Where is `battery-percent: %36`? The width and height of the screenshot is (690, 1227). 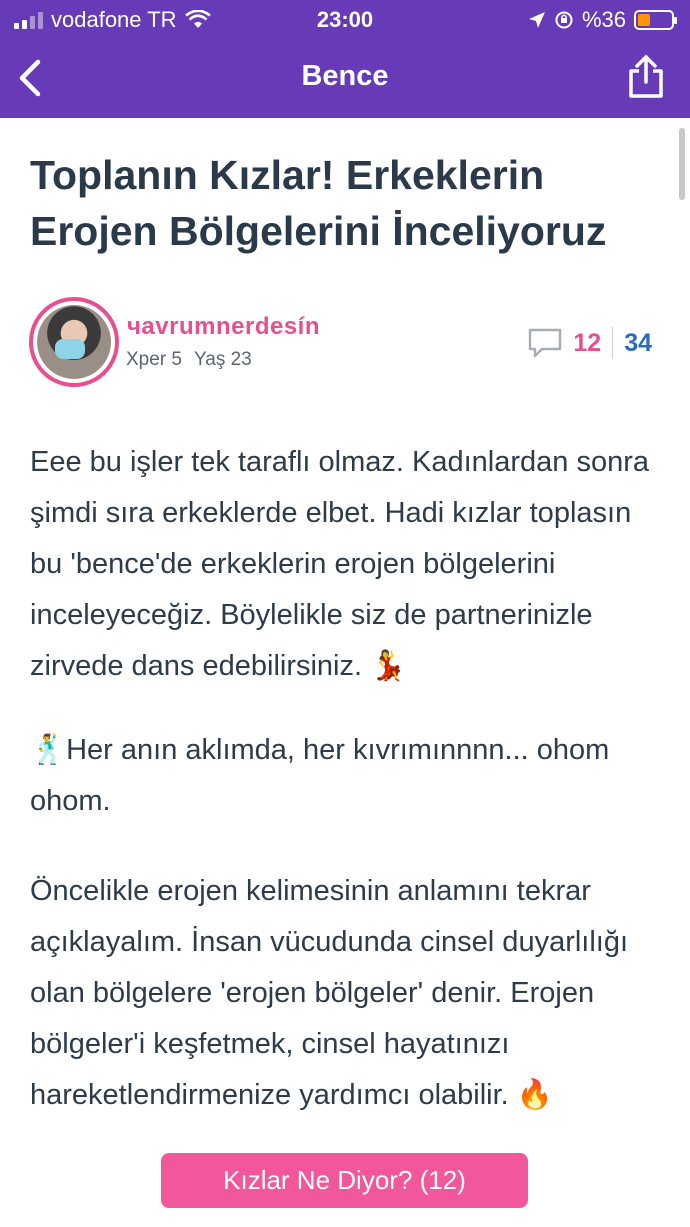
battery-percent: %36 is located at coordinates (603, 19).